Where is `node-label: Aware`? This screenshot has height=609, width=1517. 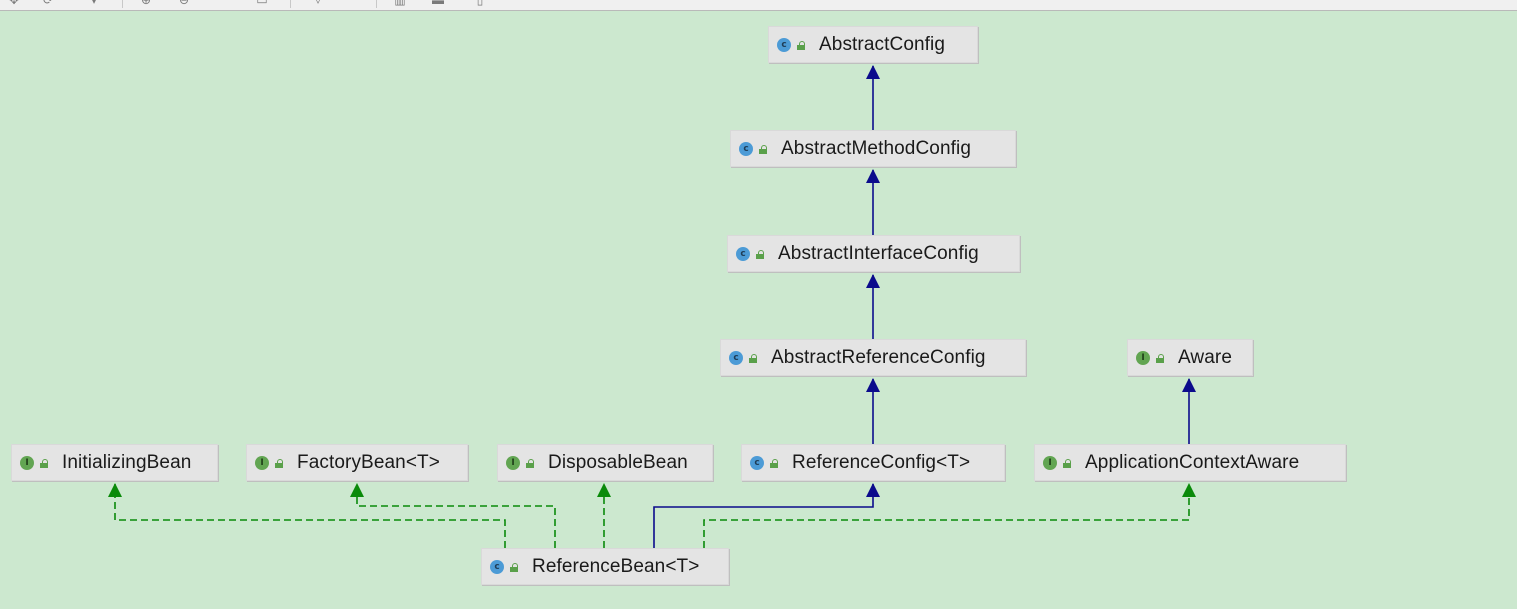 node-label: Aware is located at coordinates (1205, 357).